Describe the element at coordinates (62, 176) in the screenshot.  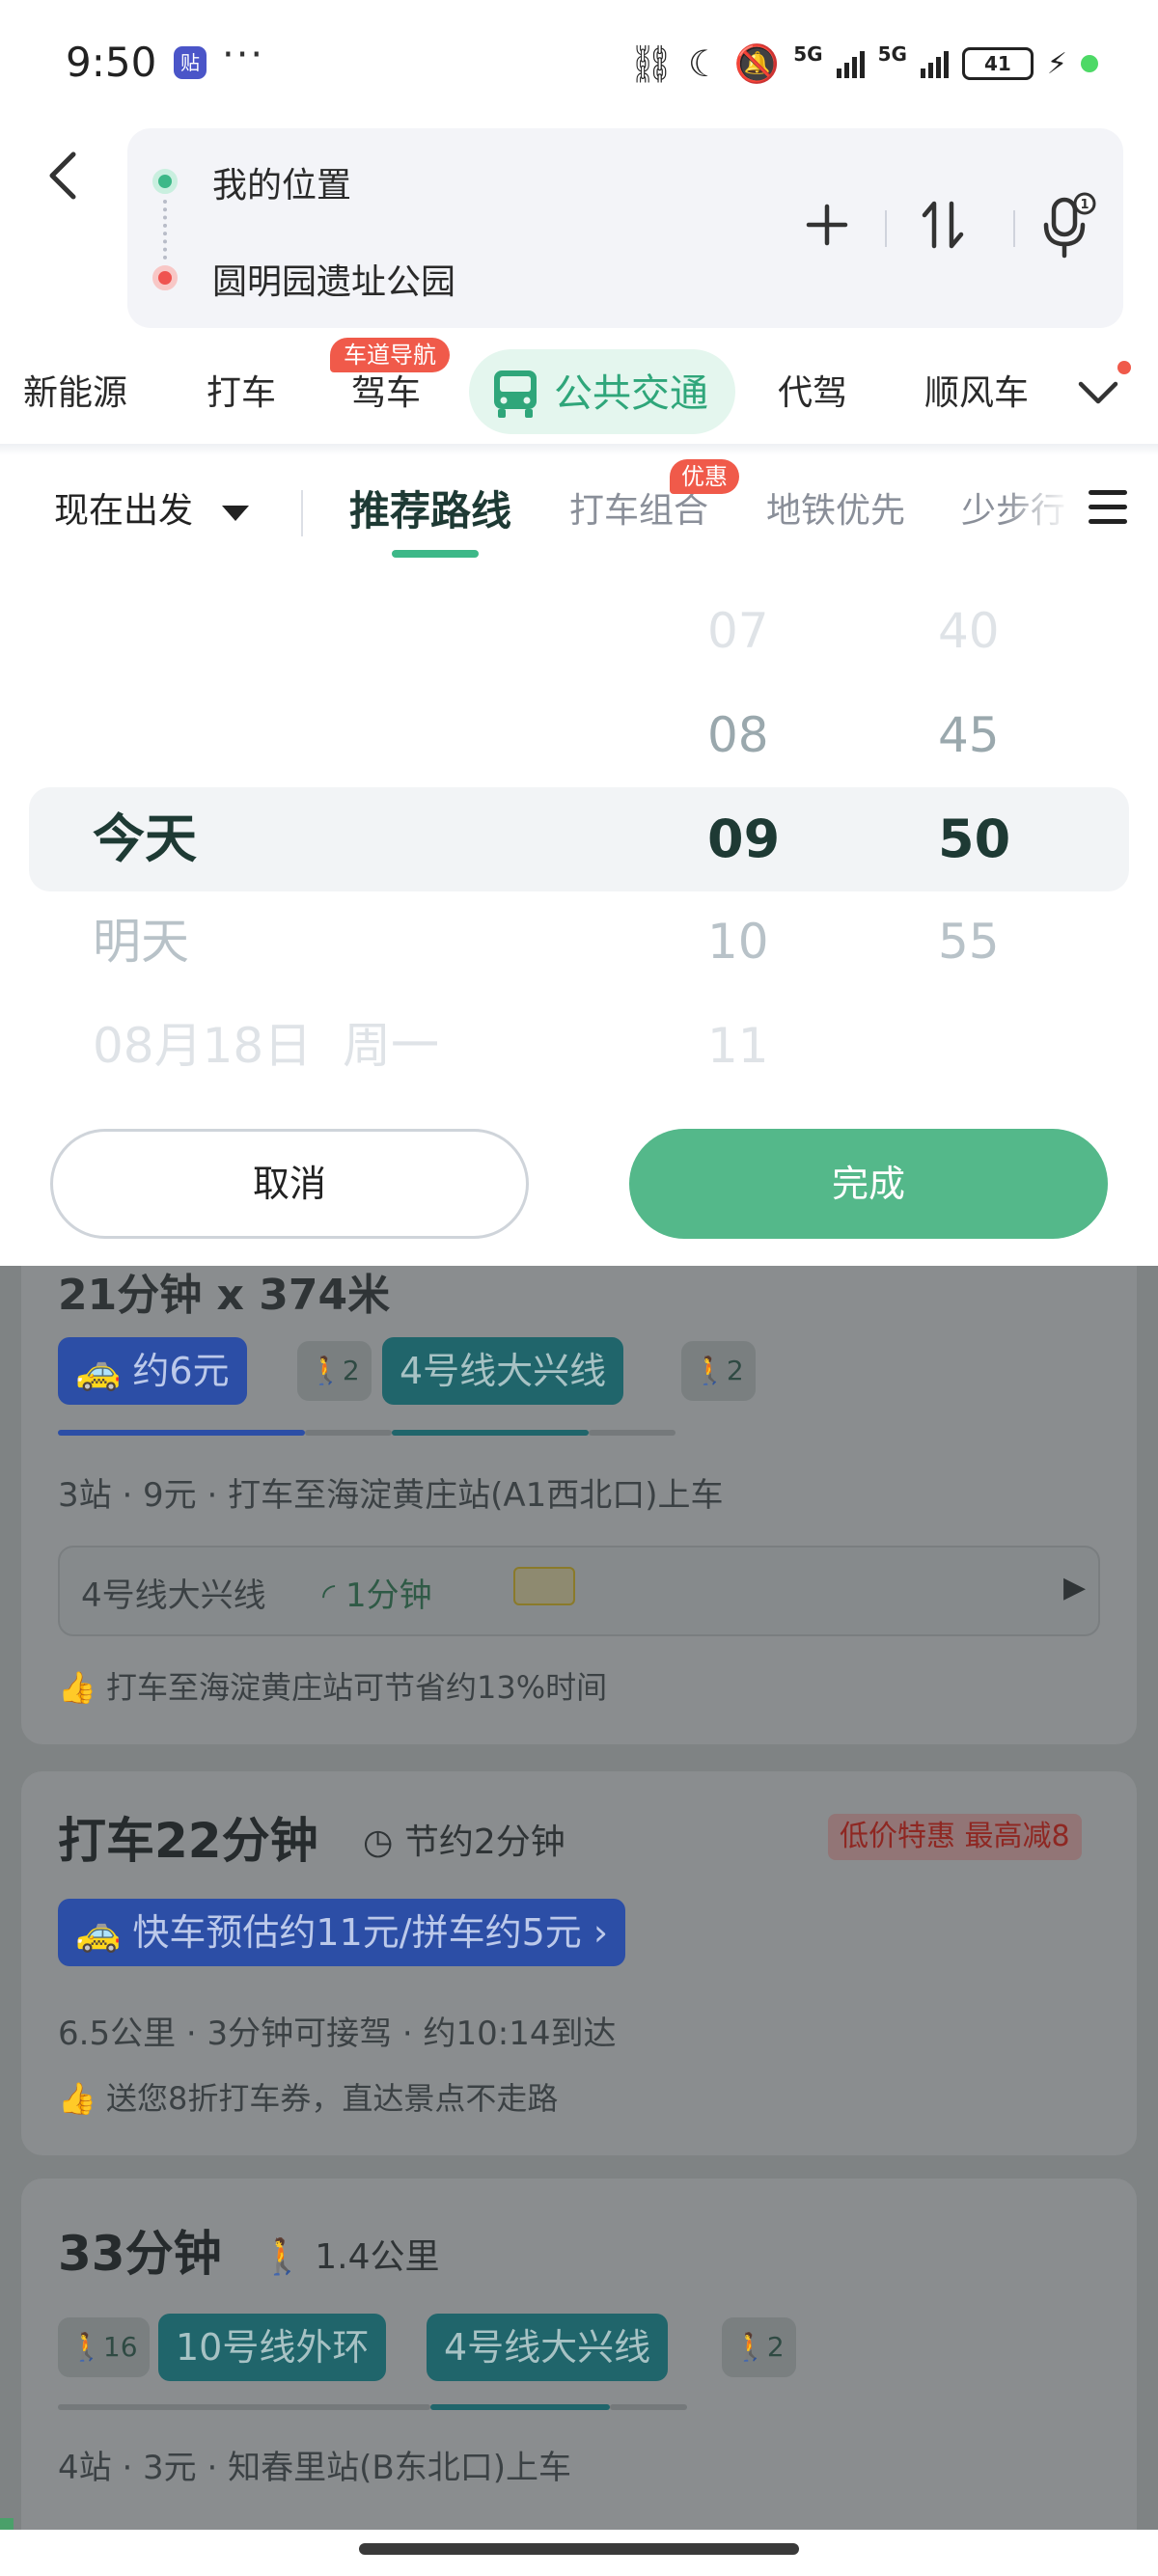
I see `chevron-left-icon` at that location.